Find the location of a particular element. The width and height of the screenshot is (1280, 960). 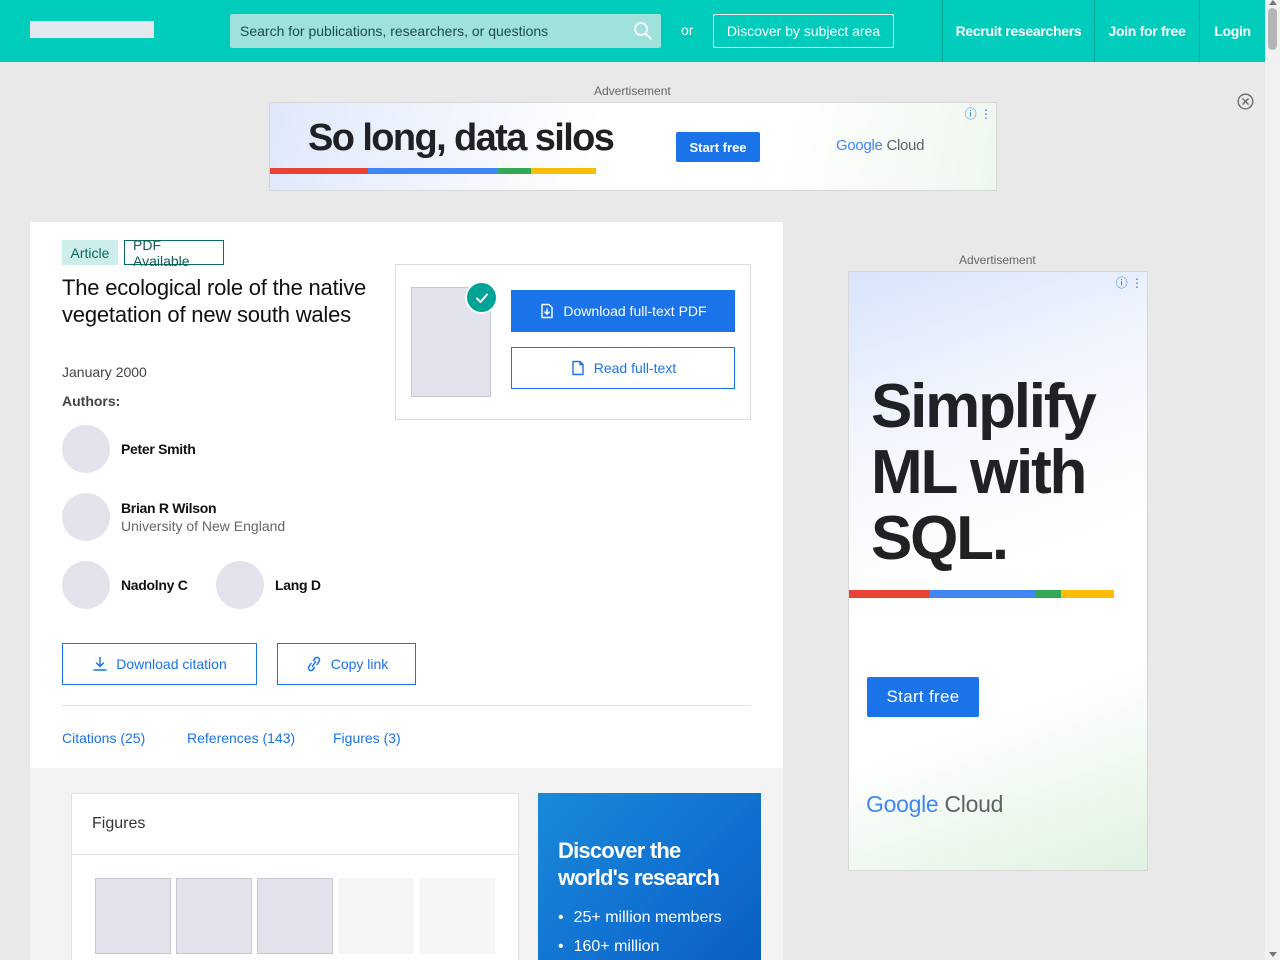

search-box is located at coordinates (445, 31).